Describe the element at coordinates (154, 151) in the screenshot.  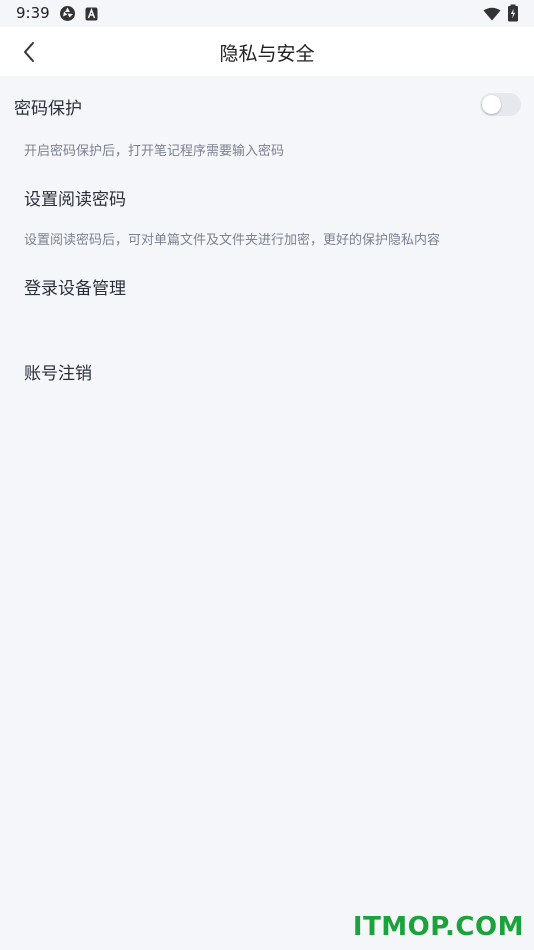
I see `password-protection-description: 开启密码保护后，打开笔记程序需要输入密码` at that location.